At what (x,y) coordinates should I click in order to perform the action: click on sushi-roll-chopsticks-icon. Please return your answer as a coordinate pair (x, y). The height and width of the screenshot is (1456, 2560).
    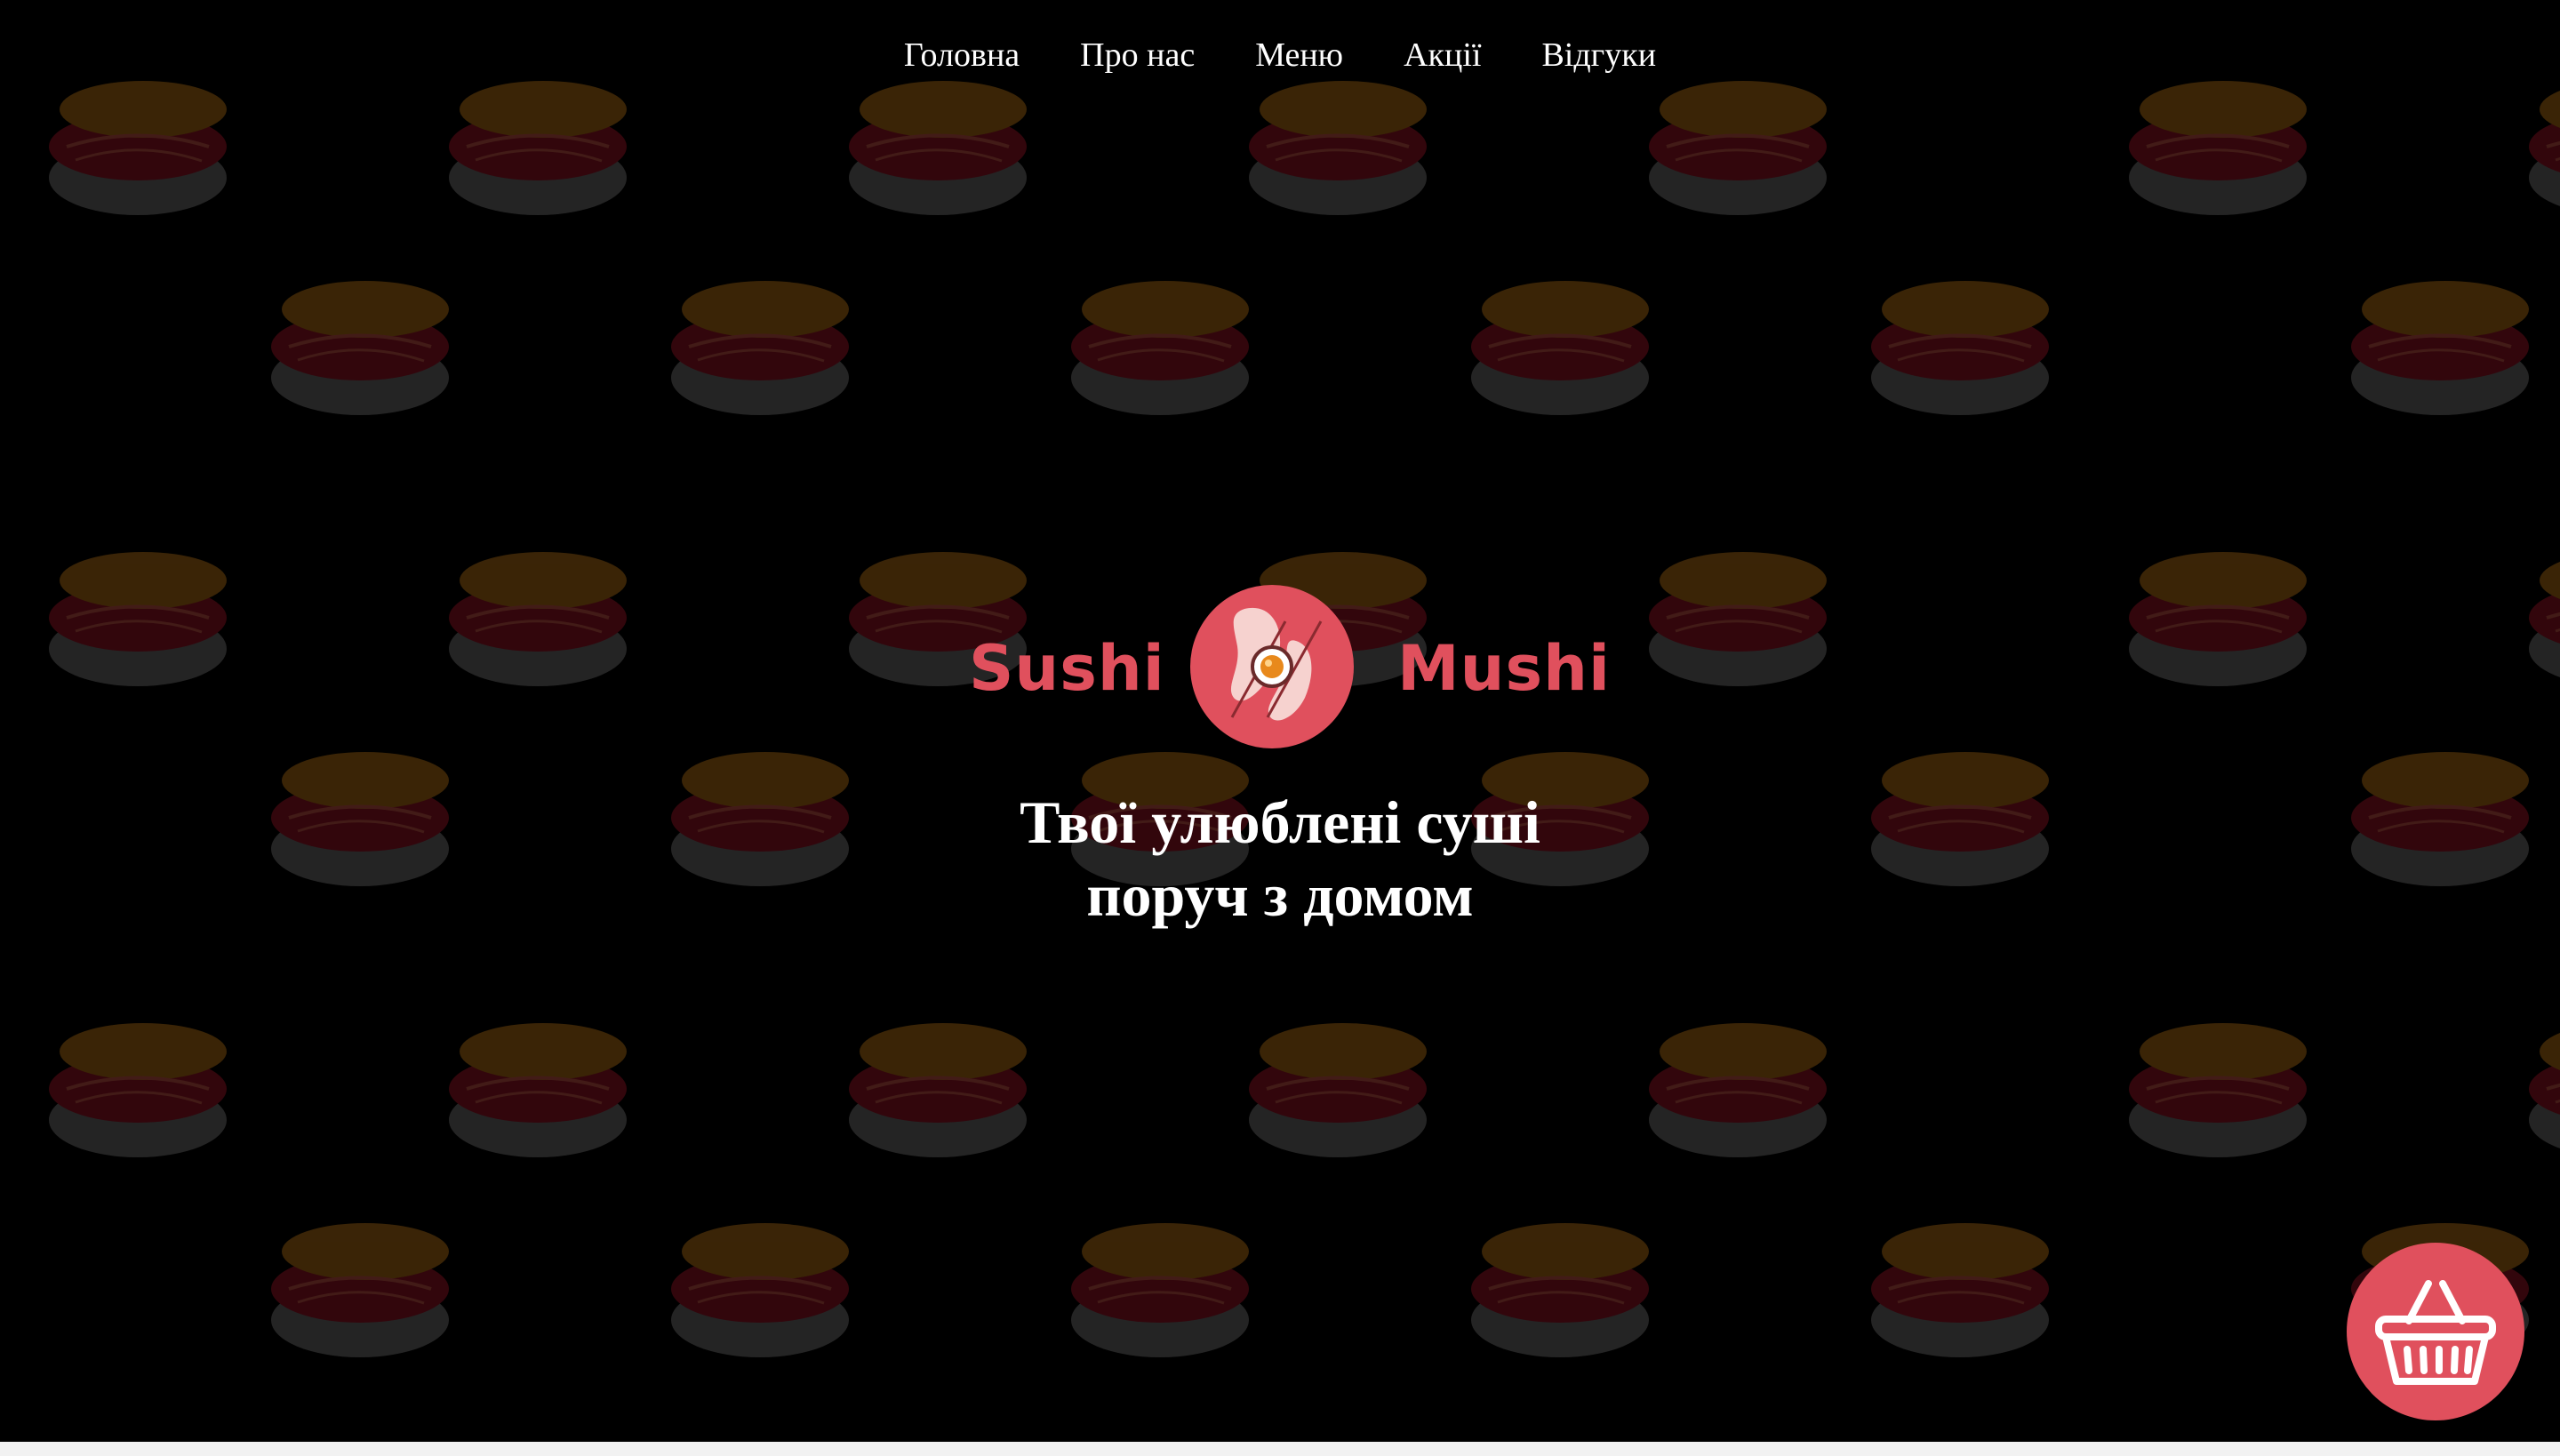
    Looking at the image, I should click on (1272, 666).